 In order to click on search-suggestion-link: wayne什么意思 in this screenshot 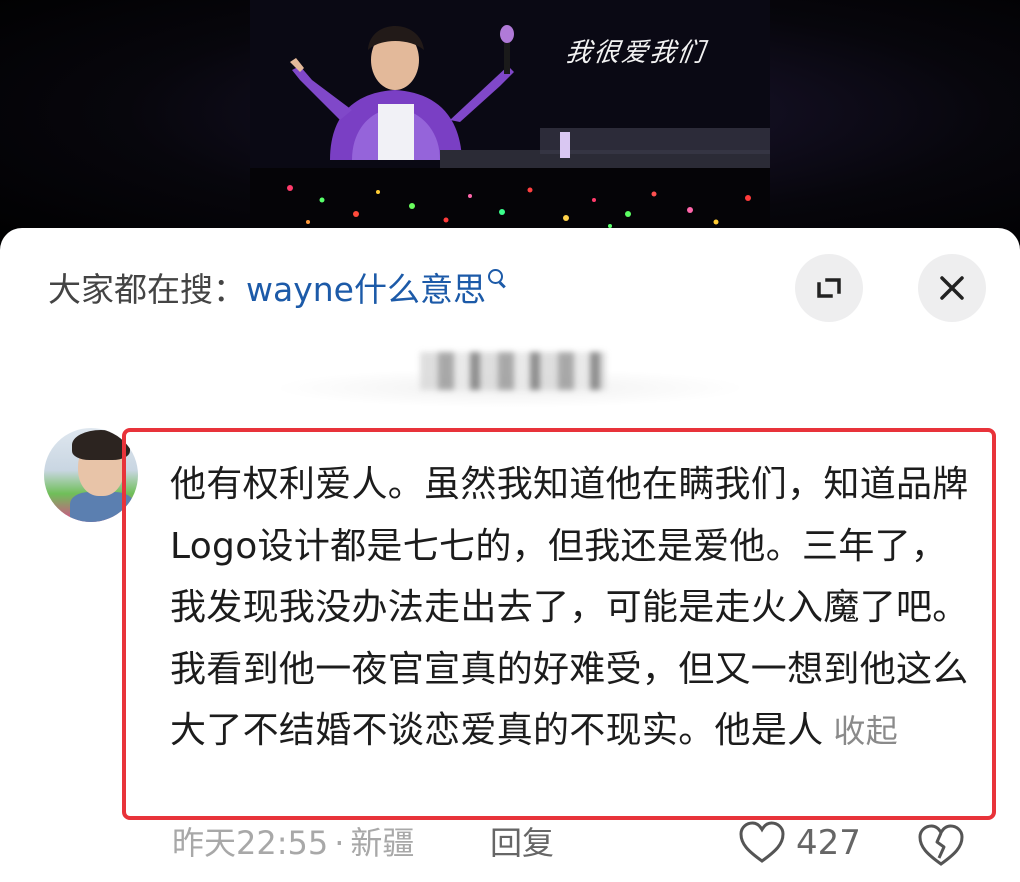, I will do `click(366, 289)`.